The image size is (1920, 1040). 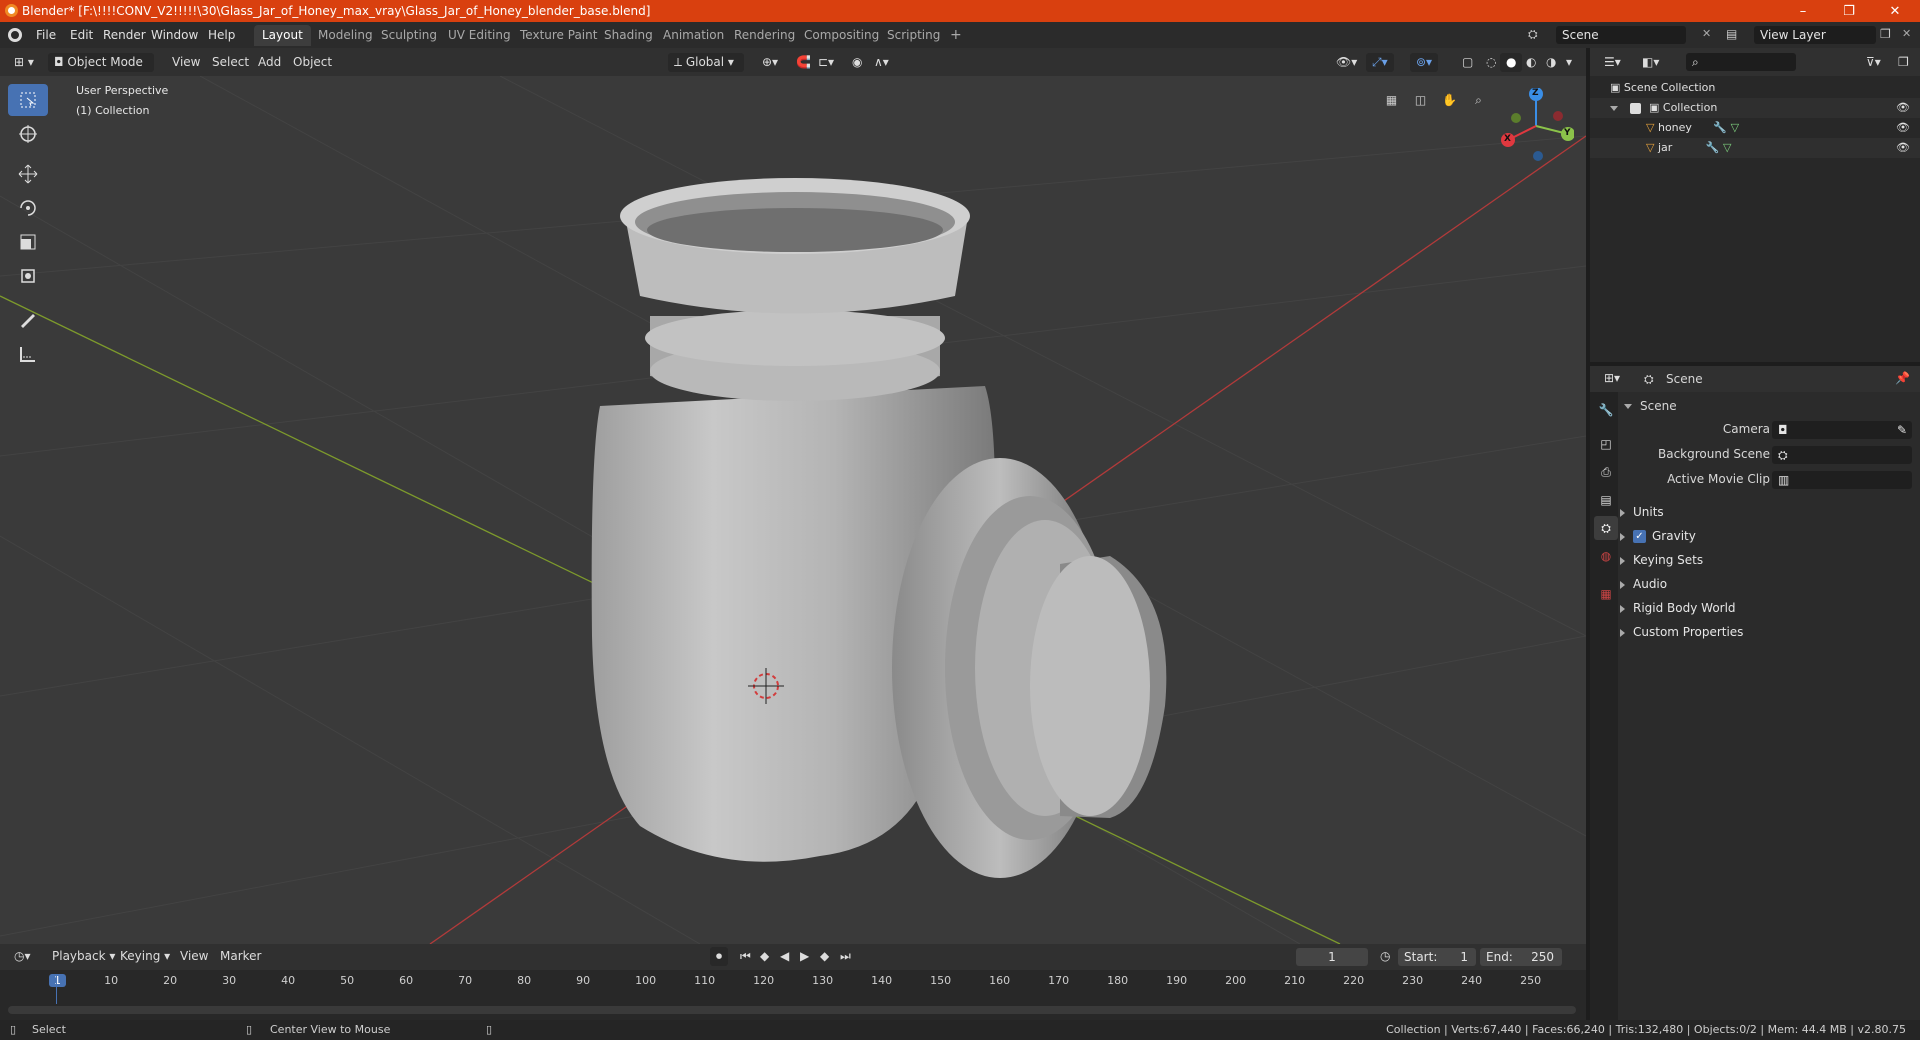 What do you see at coordinates (1332, 957) in the screenshot?
I see `current-frame-field: 1` at bounding box center [1332, 957].